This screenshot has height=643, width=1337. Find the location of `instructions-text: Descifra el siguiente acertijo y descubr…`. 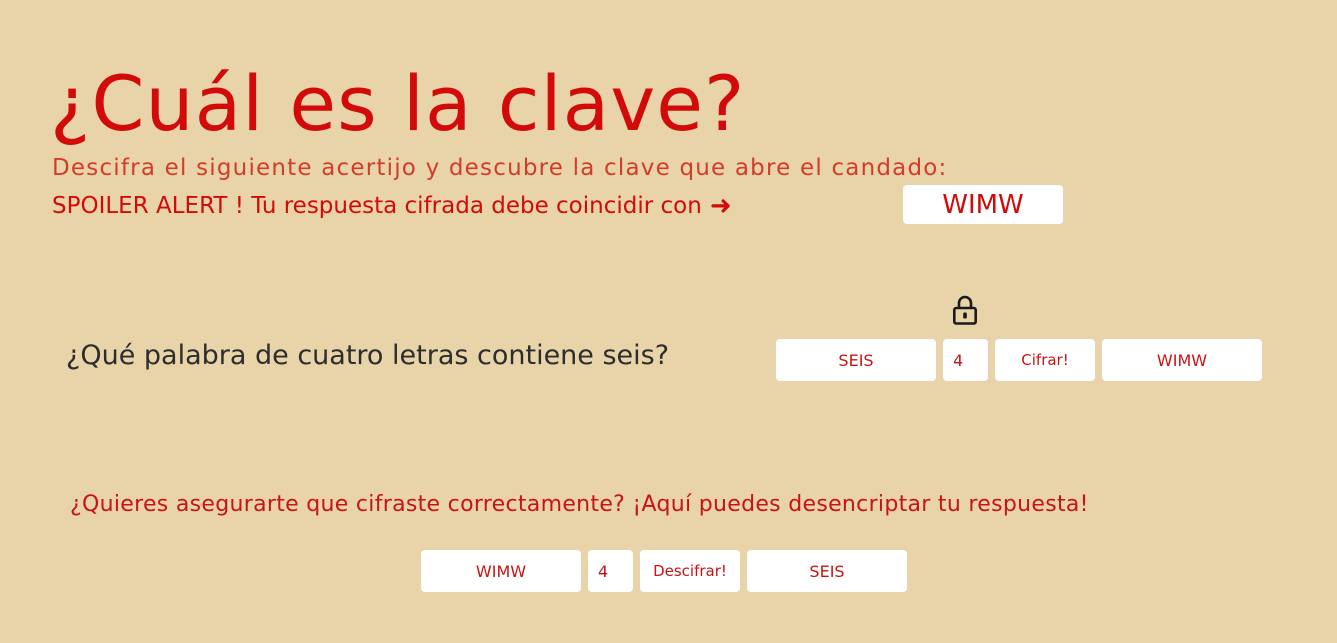

instructions-text: Descifra el siguiente acertijo y descubr… is located at coordinates (500, 168).